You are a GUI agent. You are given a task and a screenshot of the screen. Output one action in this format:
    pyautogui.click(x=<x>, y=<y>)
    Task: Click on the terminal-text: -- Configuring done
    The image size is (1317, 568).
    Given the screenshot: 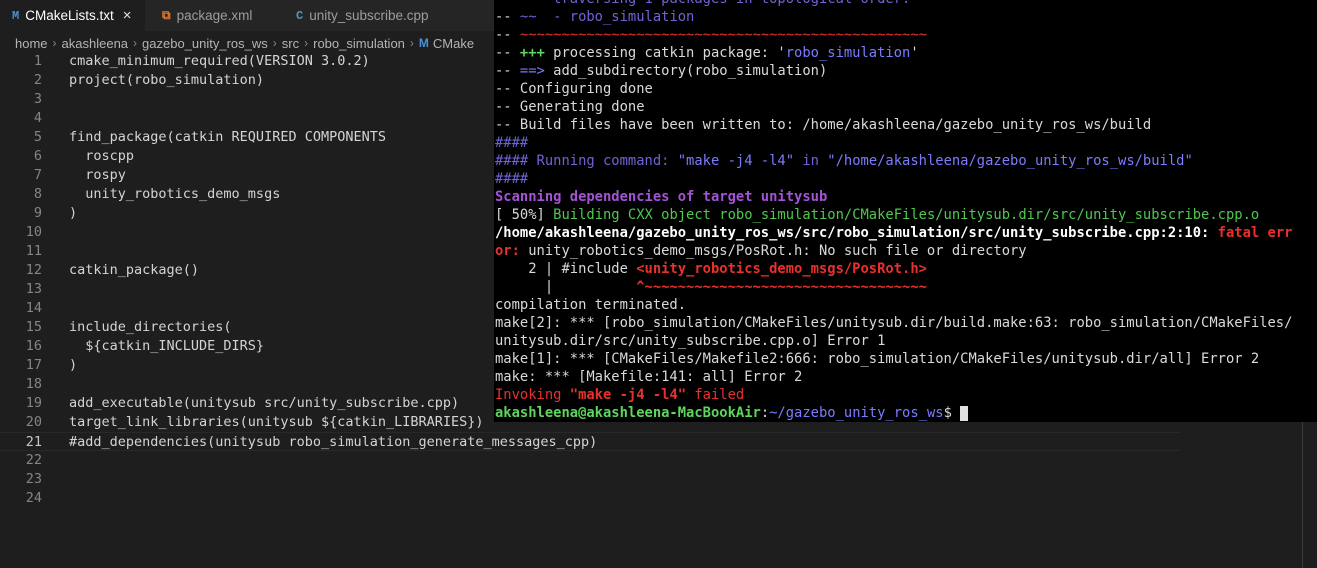 What is the action you would take?
    pyautogui.click(x=574, y=89)
    